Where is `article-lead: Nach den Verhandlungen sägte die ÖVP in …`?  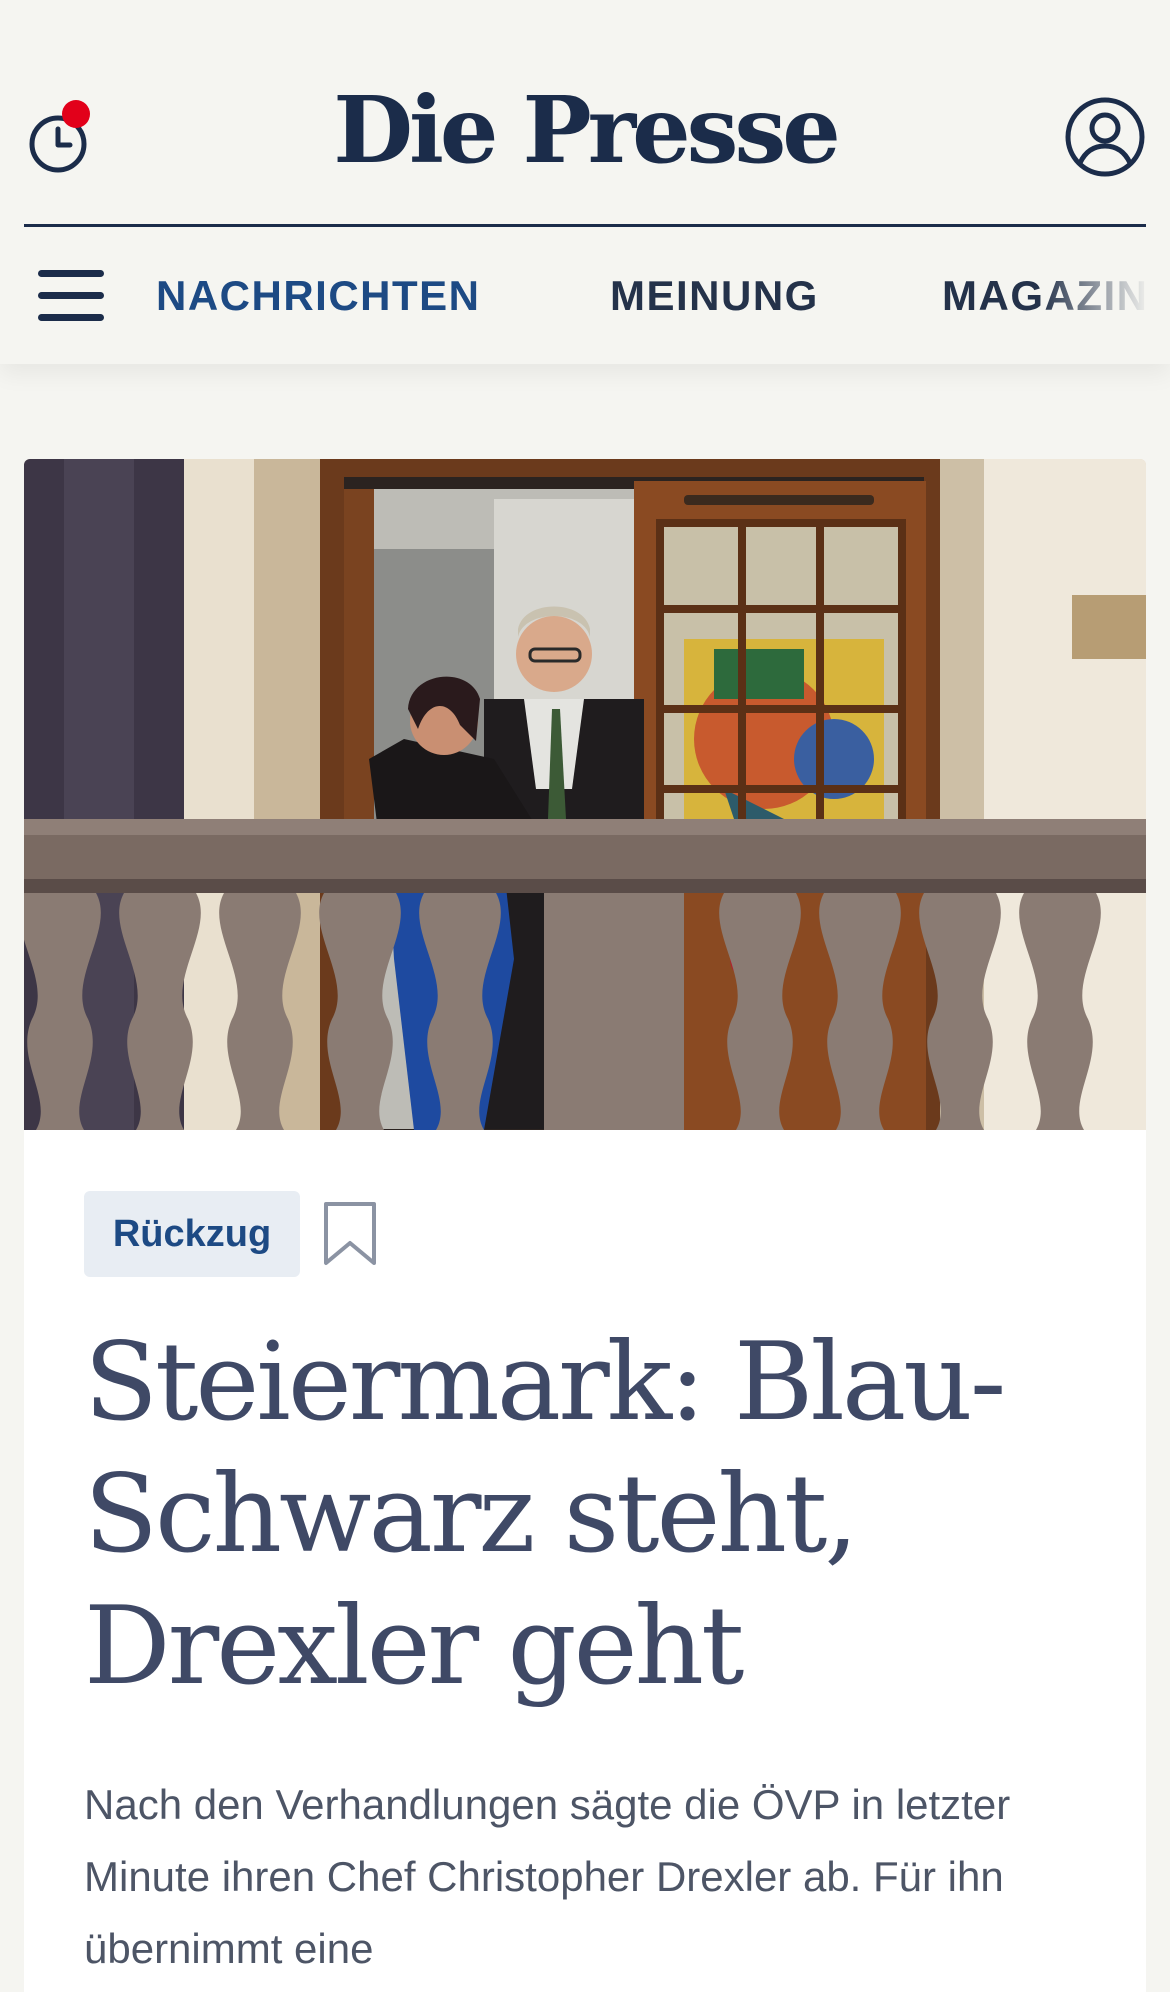 article-lead: Nach den Verhandlungen sägte die ÖVP in … is located at coordinates (547, 1876).